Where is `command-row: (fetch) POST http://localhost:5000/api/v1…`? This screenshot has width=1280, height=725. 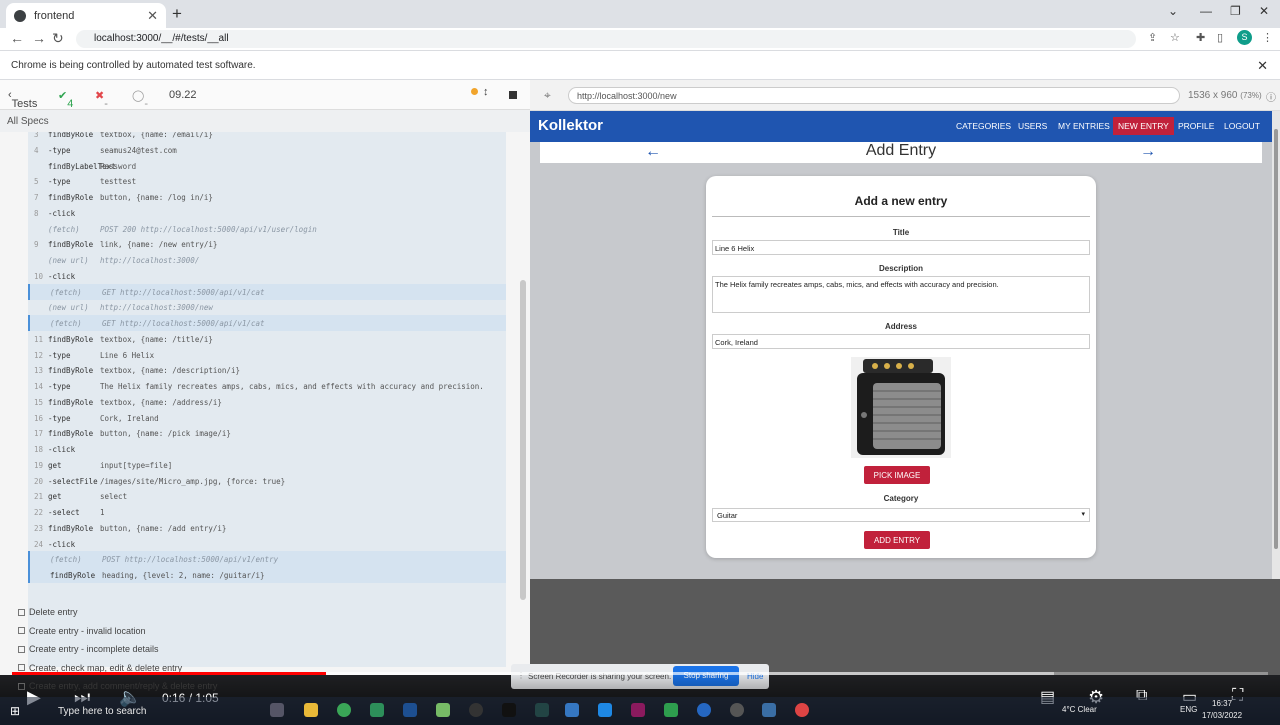
command-row: (fetch) POST http://localhost:5000/api/v1… is located at coordinates (267, 559).